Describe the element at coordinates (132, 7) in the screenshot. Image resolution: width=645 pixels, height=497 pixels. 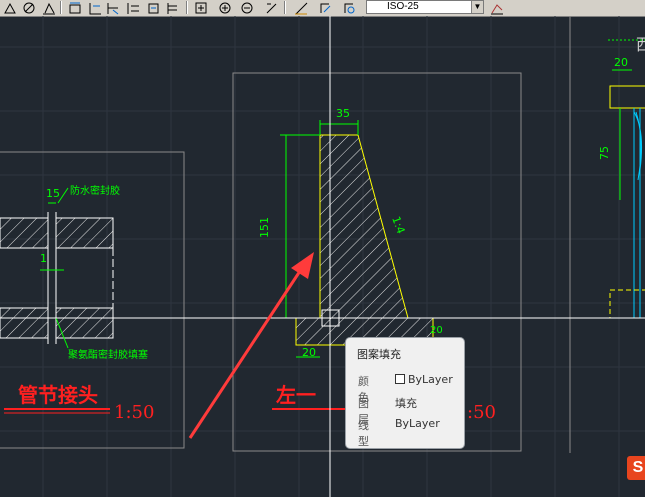
I see `dim-baseline-icon` at that location.